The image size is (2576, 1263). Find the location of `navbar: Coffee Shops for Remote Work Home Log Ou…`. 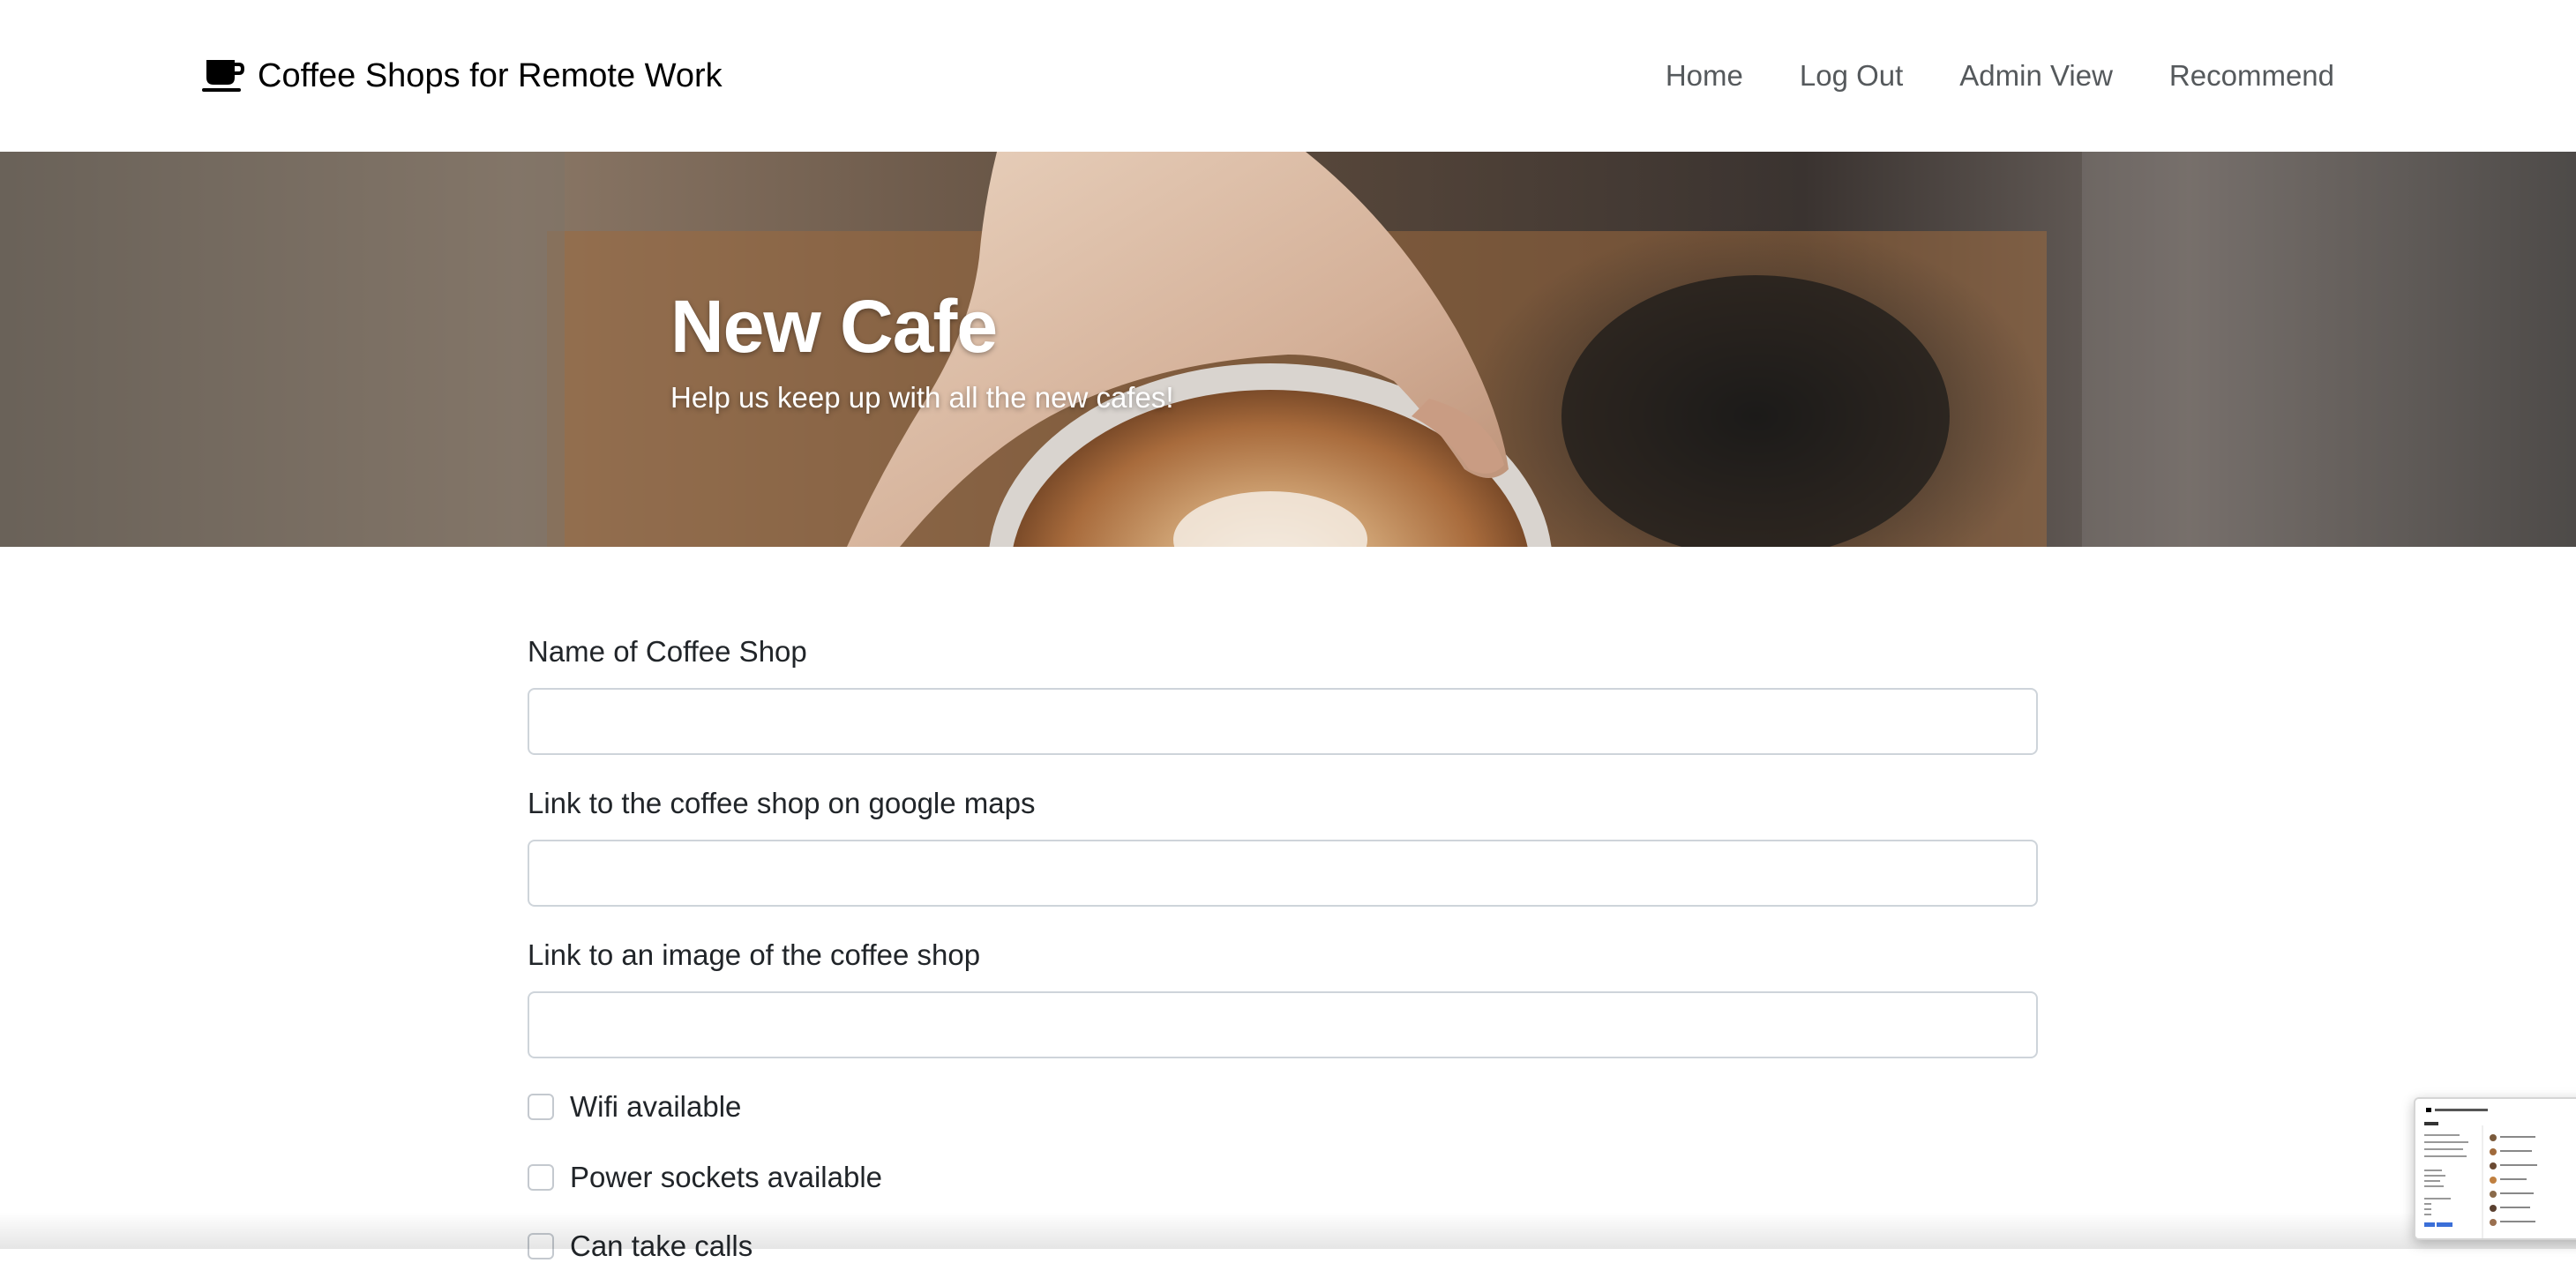

navbar: Coffee Shops for Remote Work Home Log Ou… is located at coordinates (1288, 76).